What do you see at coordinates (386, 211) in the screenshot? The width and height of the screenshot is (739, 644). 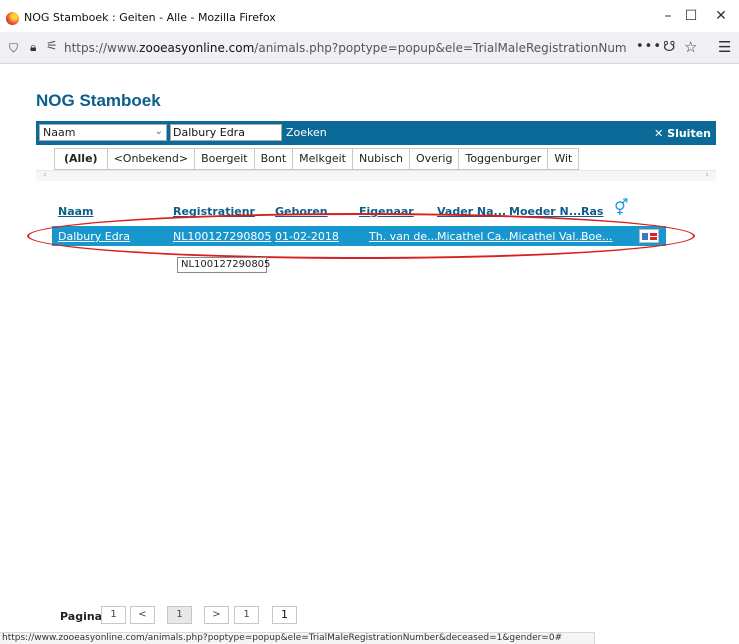 I see `column-eigenaar: Eigenaar` at bounding box center [386, 211].